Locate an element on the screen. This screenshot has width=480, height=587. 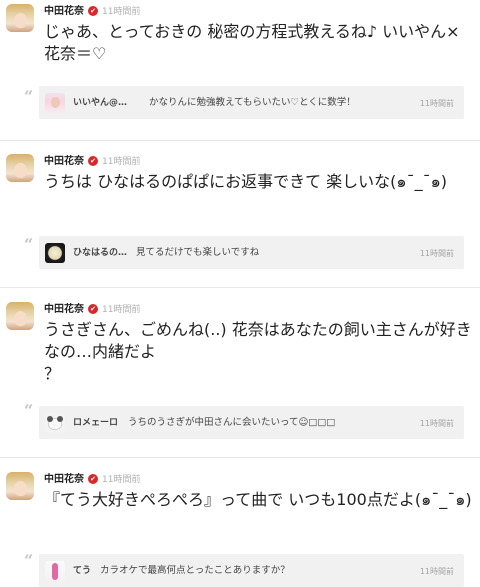
reply-card: てう カラオケで最高何点とったことありますか？ 11時間前 is located at coordinates (251, 570).